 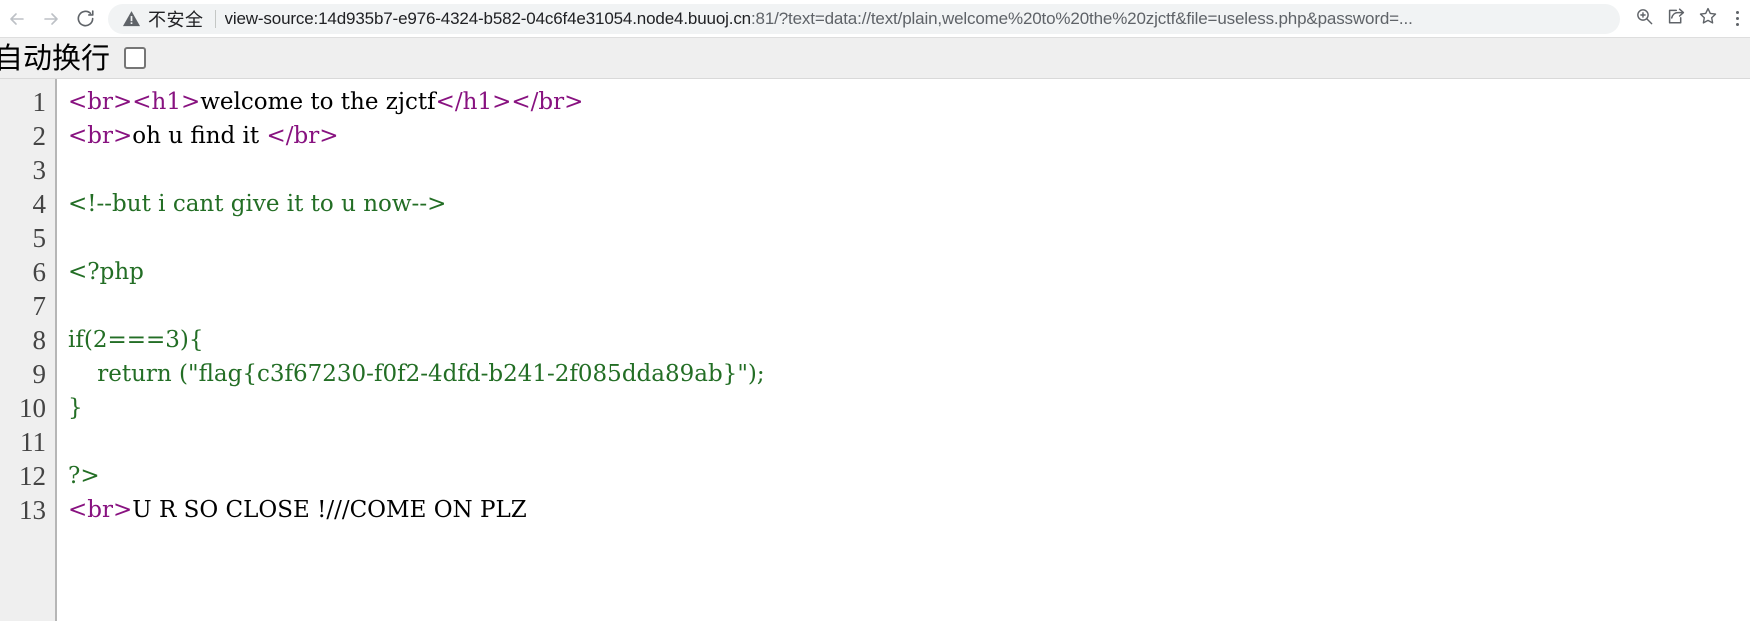 I want to click on url-scheme: view-source:, so click(x=271, y=18).